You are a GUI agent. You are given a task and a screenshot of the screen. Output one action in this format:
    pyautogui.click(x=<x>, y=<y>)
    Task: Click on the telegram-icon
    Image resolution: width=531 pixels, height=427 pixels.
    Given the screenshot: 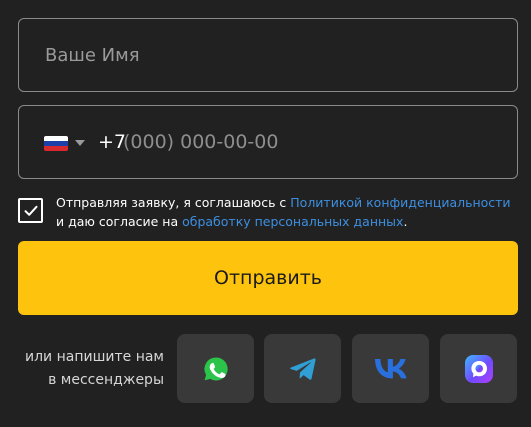 What is the action you would take?
    pyautogui.click(x=302, y=368)
    